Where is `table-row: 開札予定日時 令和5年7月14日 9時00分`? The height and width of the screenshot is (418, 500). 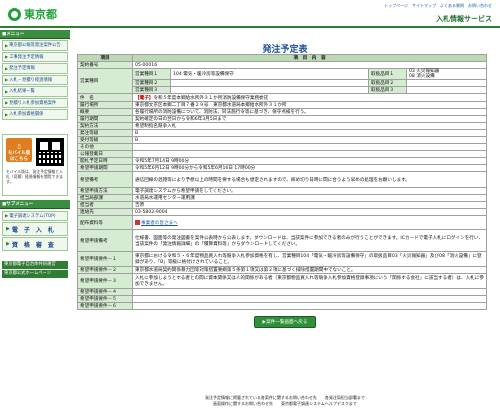
table-row: 開札予定日時 令和5年7月14日 9時00分 is located at coordinates (282, 161).